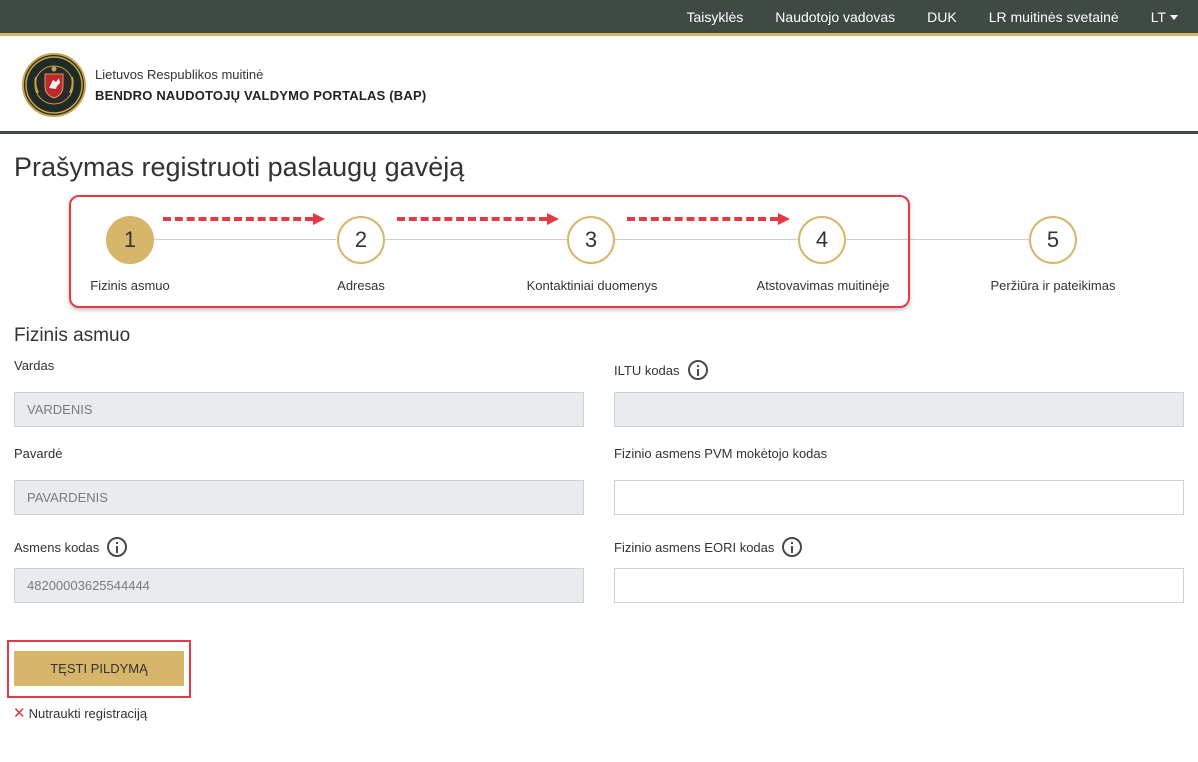 This screenshot has height=762, width=1198. I want to click on page-title: Prašymas registruoti paslaugų gavėją, so click(239, 167).